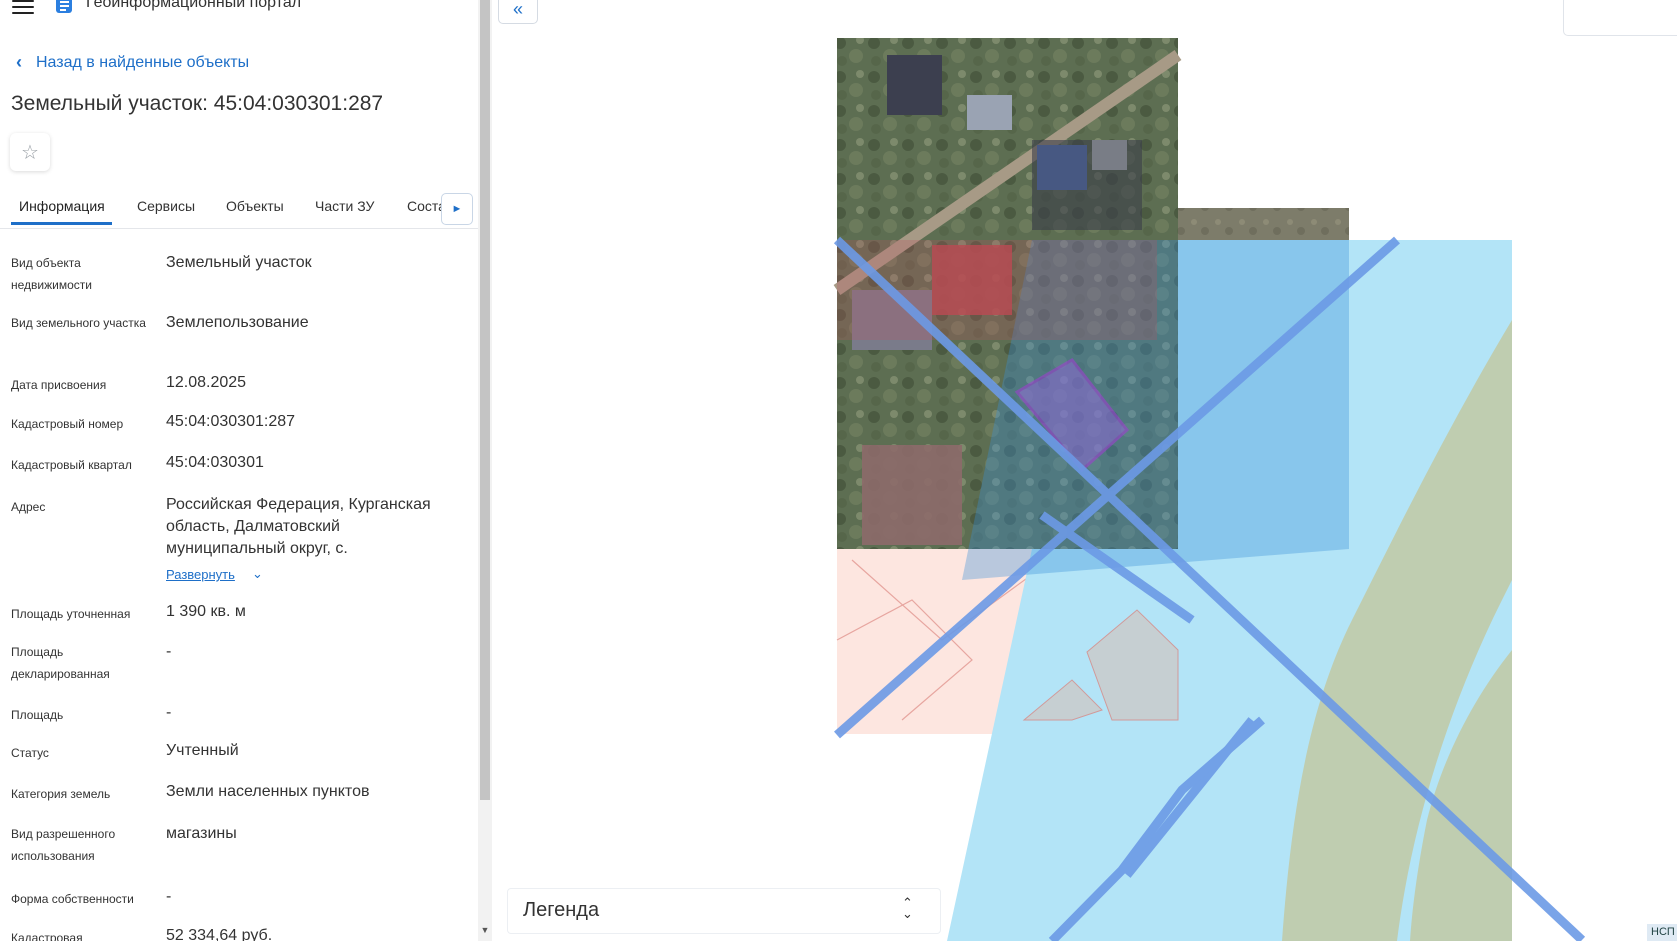 The width and height of the screenshot is (1677, 941). I want to click on portal-title: Геоинформационный портал, so click(194, 5).